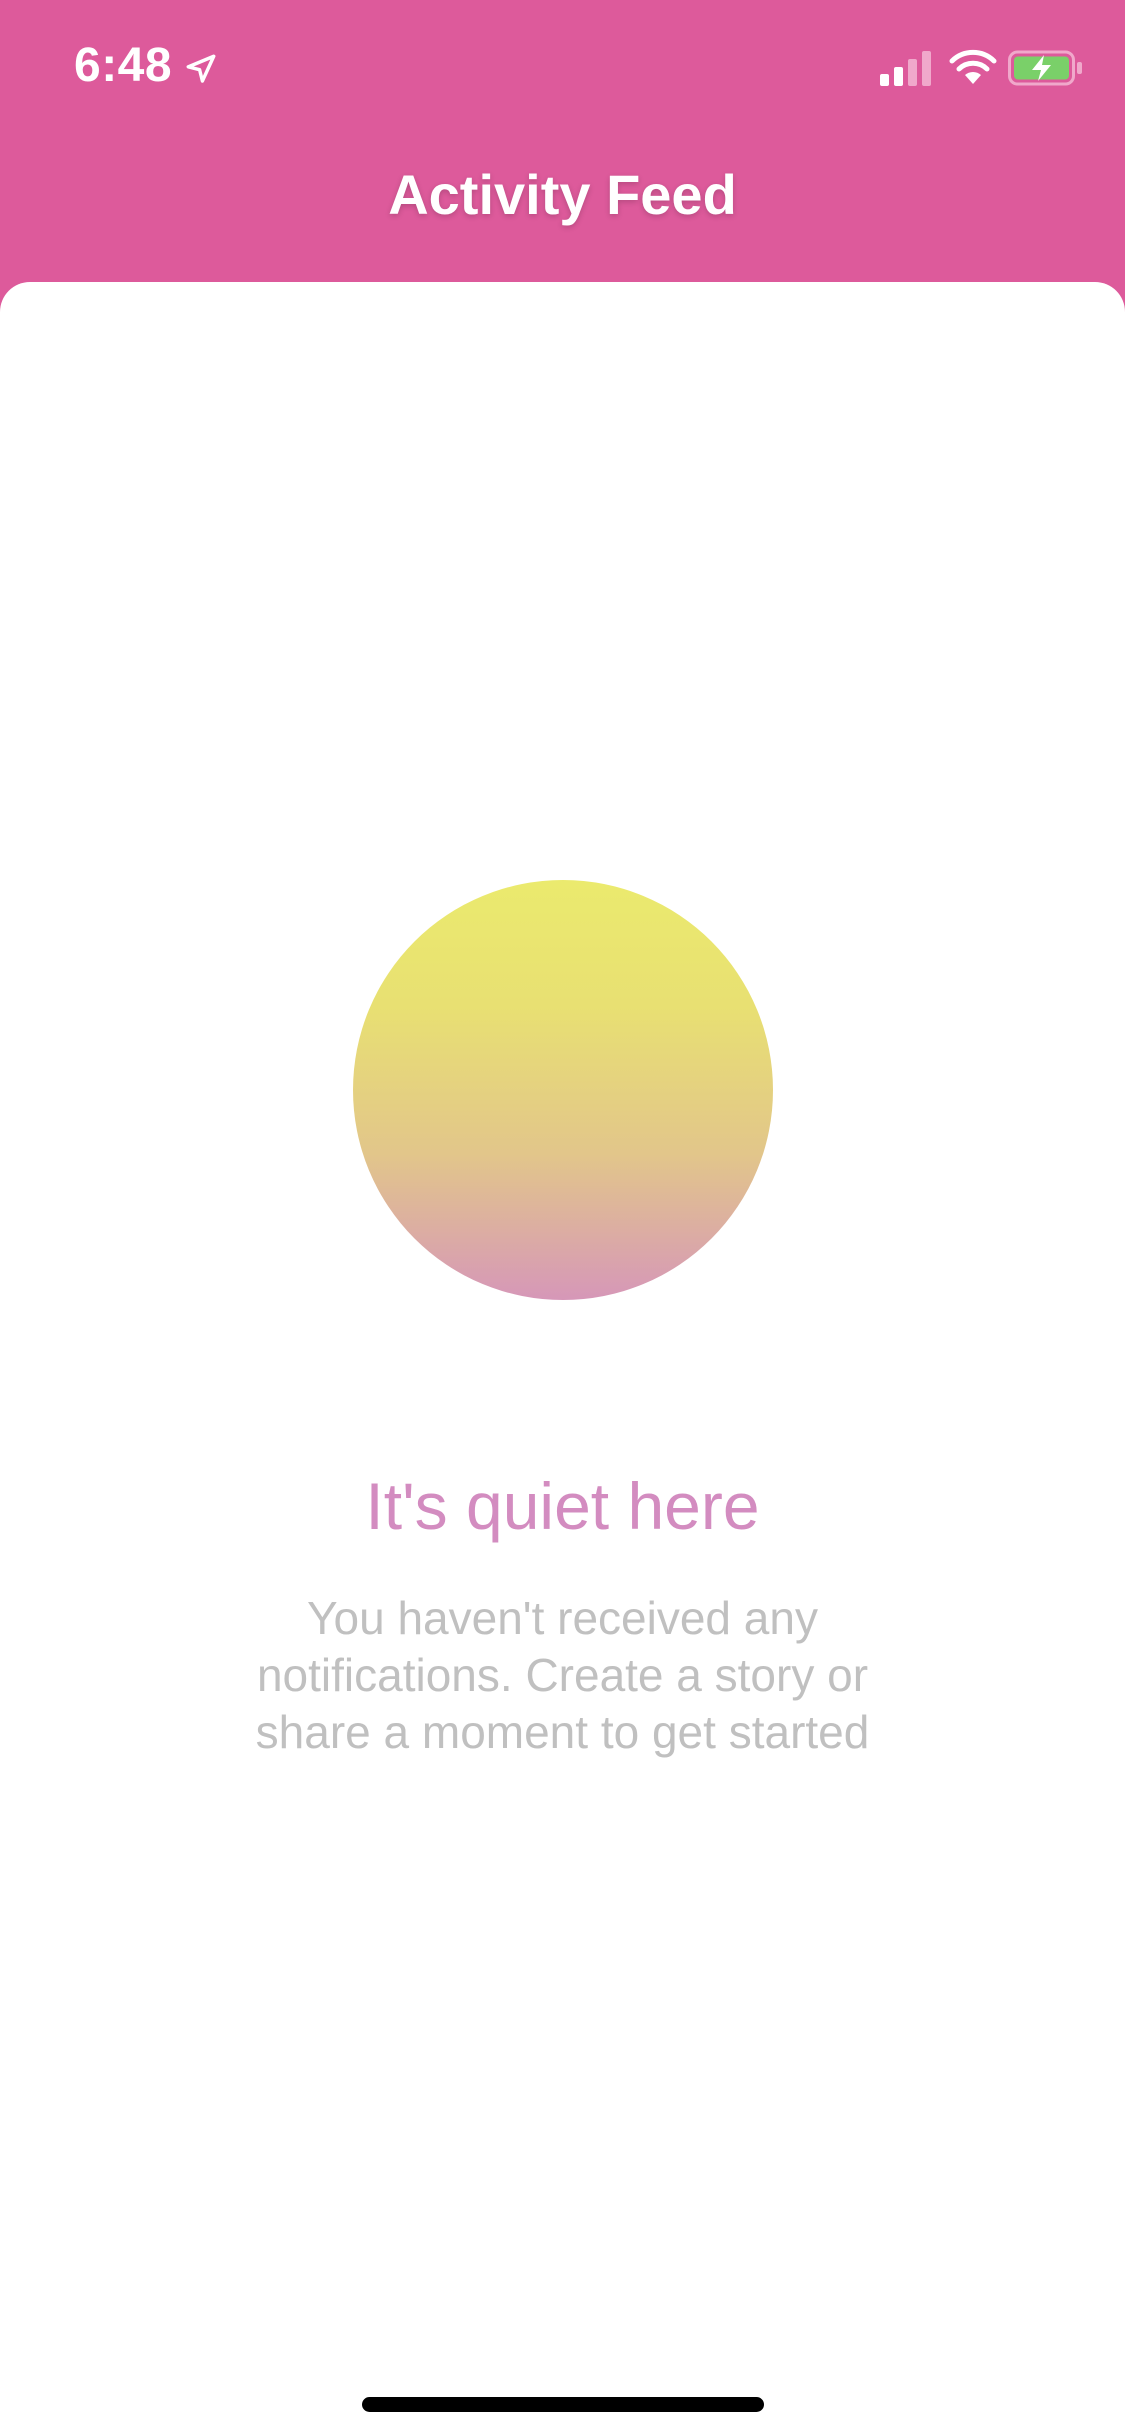 This screenshot has width=1125, height=2436. What do you see at coordinates (563, 2404) in the screenshot?
I see `home-indicator` at bounding box center [563, 2404].